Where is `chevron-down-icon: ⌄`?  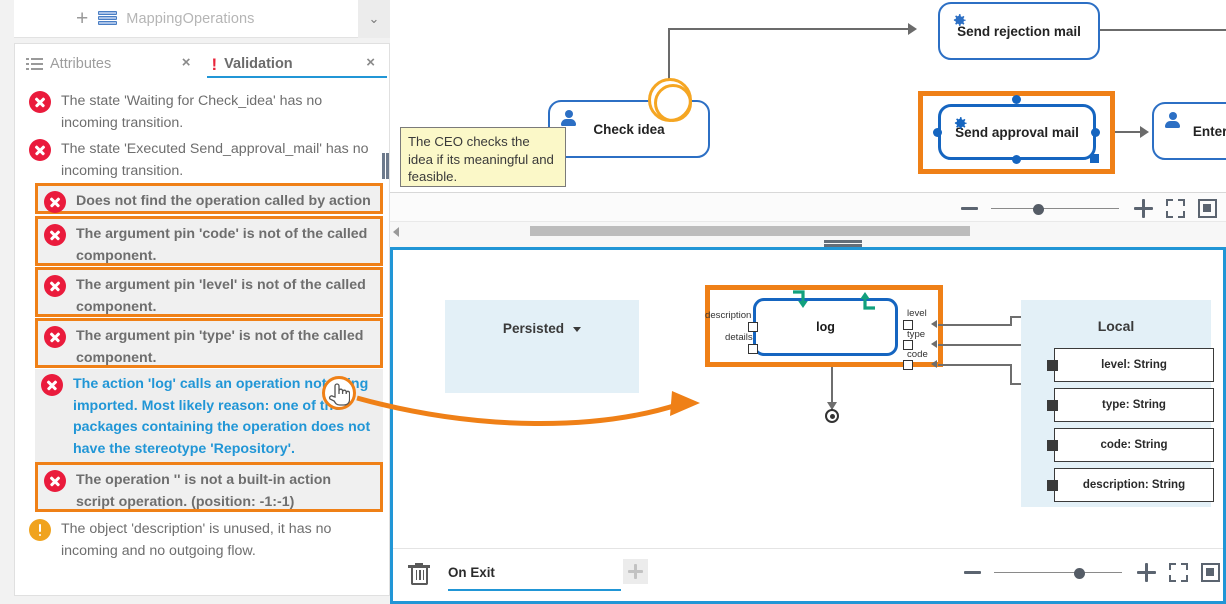 chevron-down-icon: ⌄ is located at coordinates (374, 19).